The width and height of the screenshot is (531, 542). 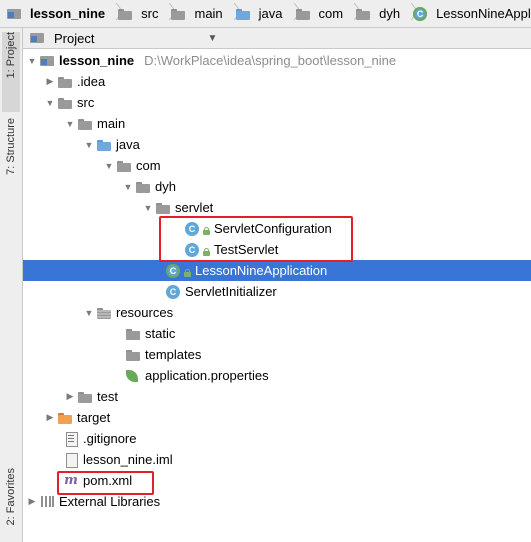 I want to click on tree-node-servlet-initializer: C ServletInitializer, so click(x=277, y=291).